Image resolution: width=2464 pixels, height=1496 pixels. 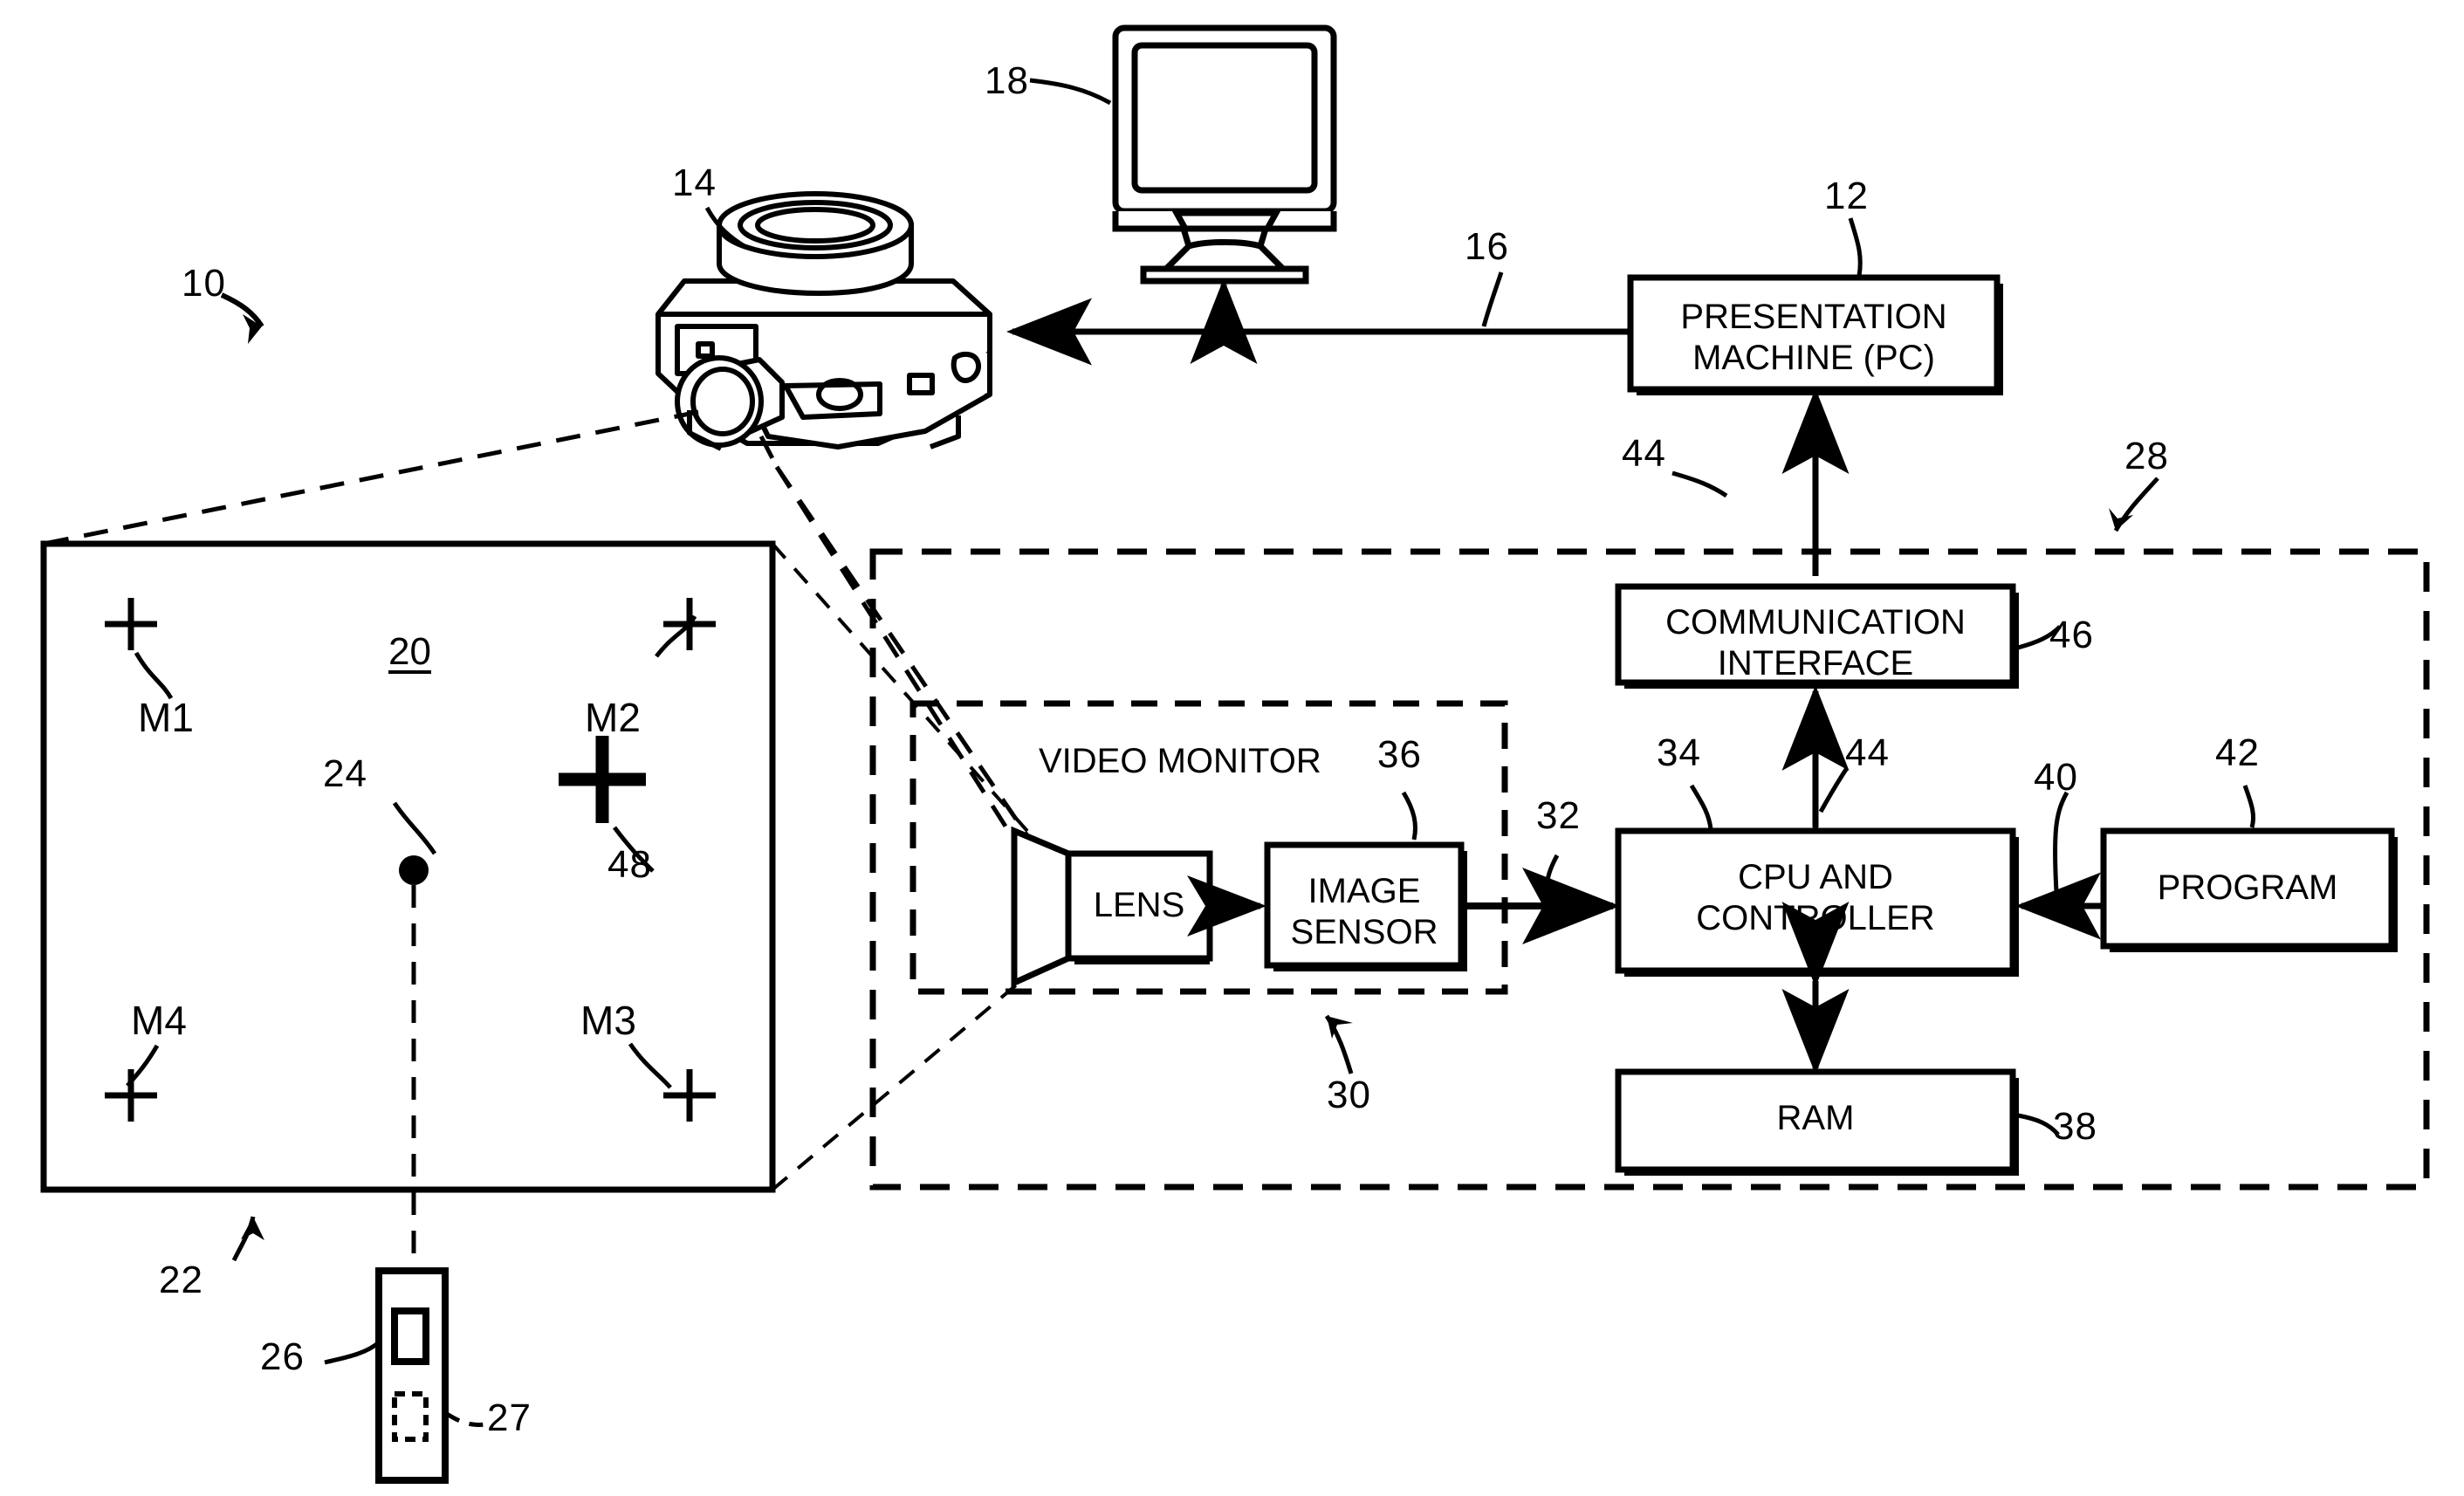 What do you see at coordinates (903, 866) in the screenshot?
I see `board-to-lens-lines` at bounding box center [903, 866].